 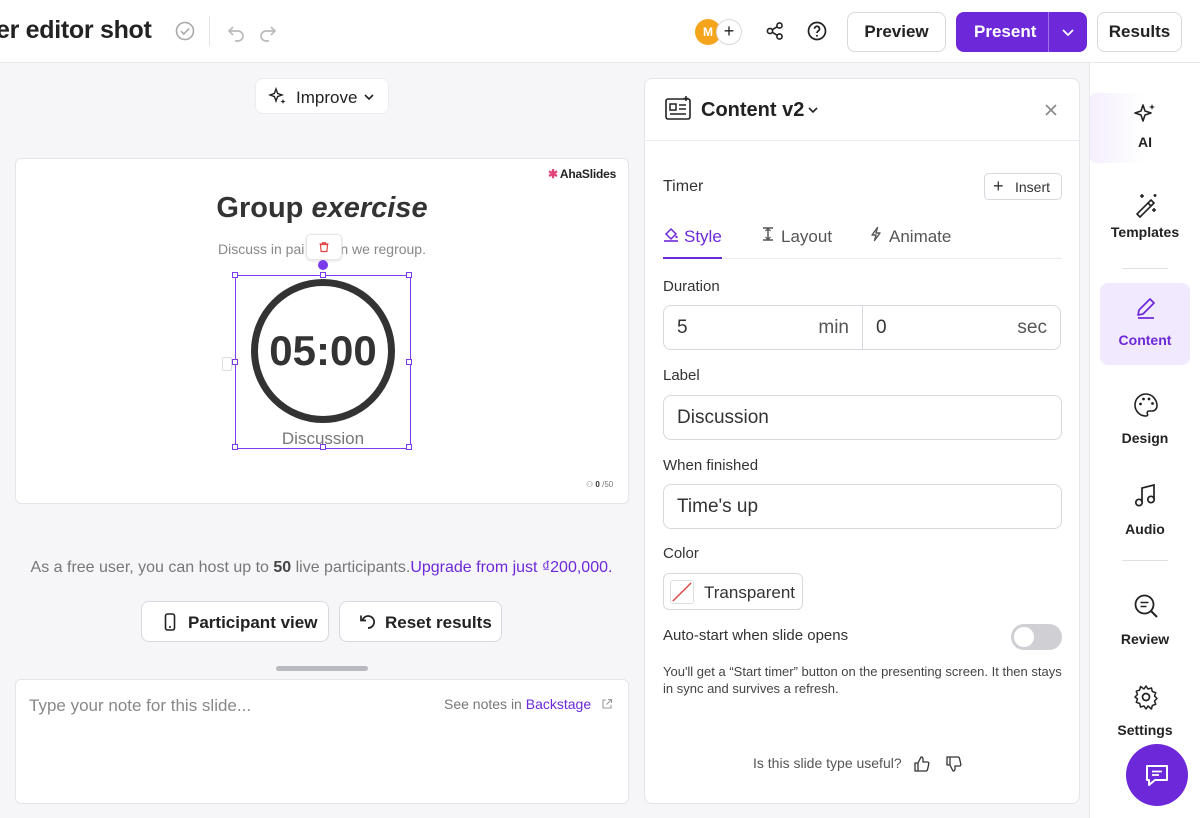 What do you see at coordinates (827, 763) in the screenshot?
I see `feedback-question: Is this slide type useful?` at bounding box center [827, 763].